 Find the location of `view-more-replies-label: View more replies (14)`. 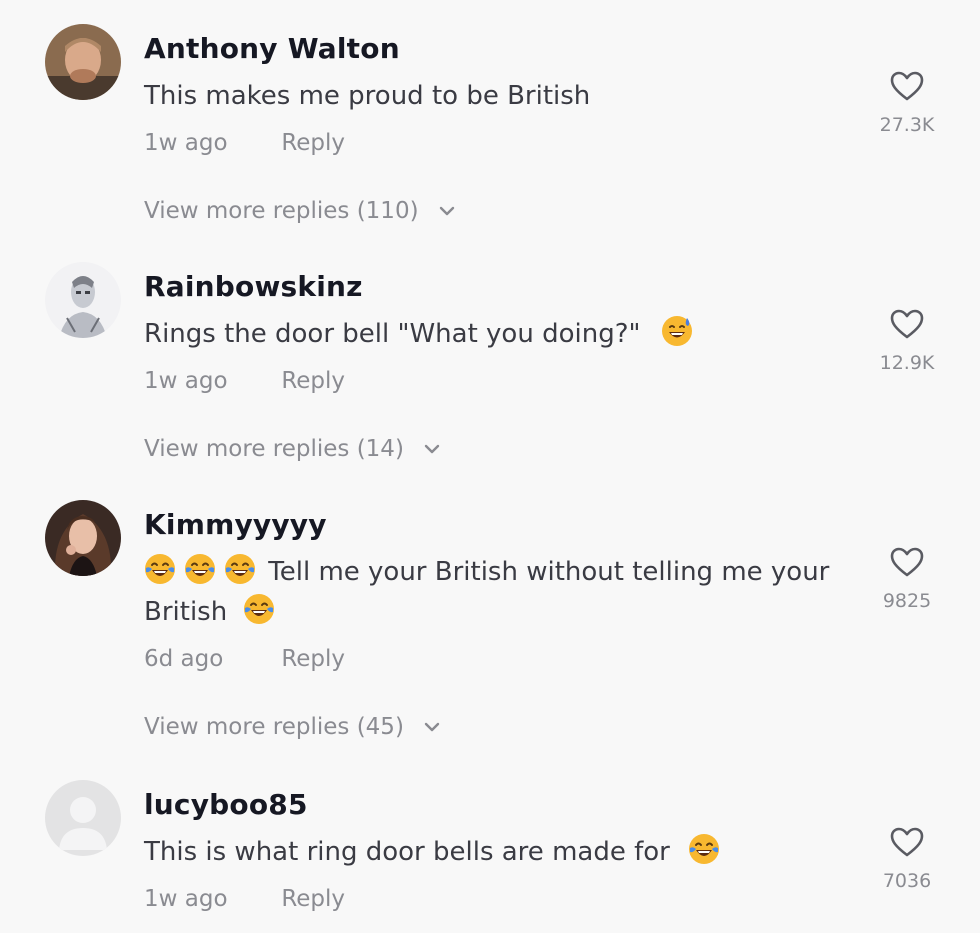

view-more-replies-label: View more replies (14) is located at coordinates (274, 449).